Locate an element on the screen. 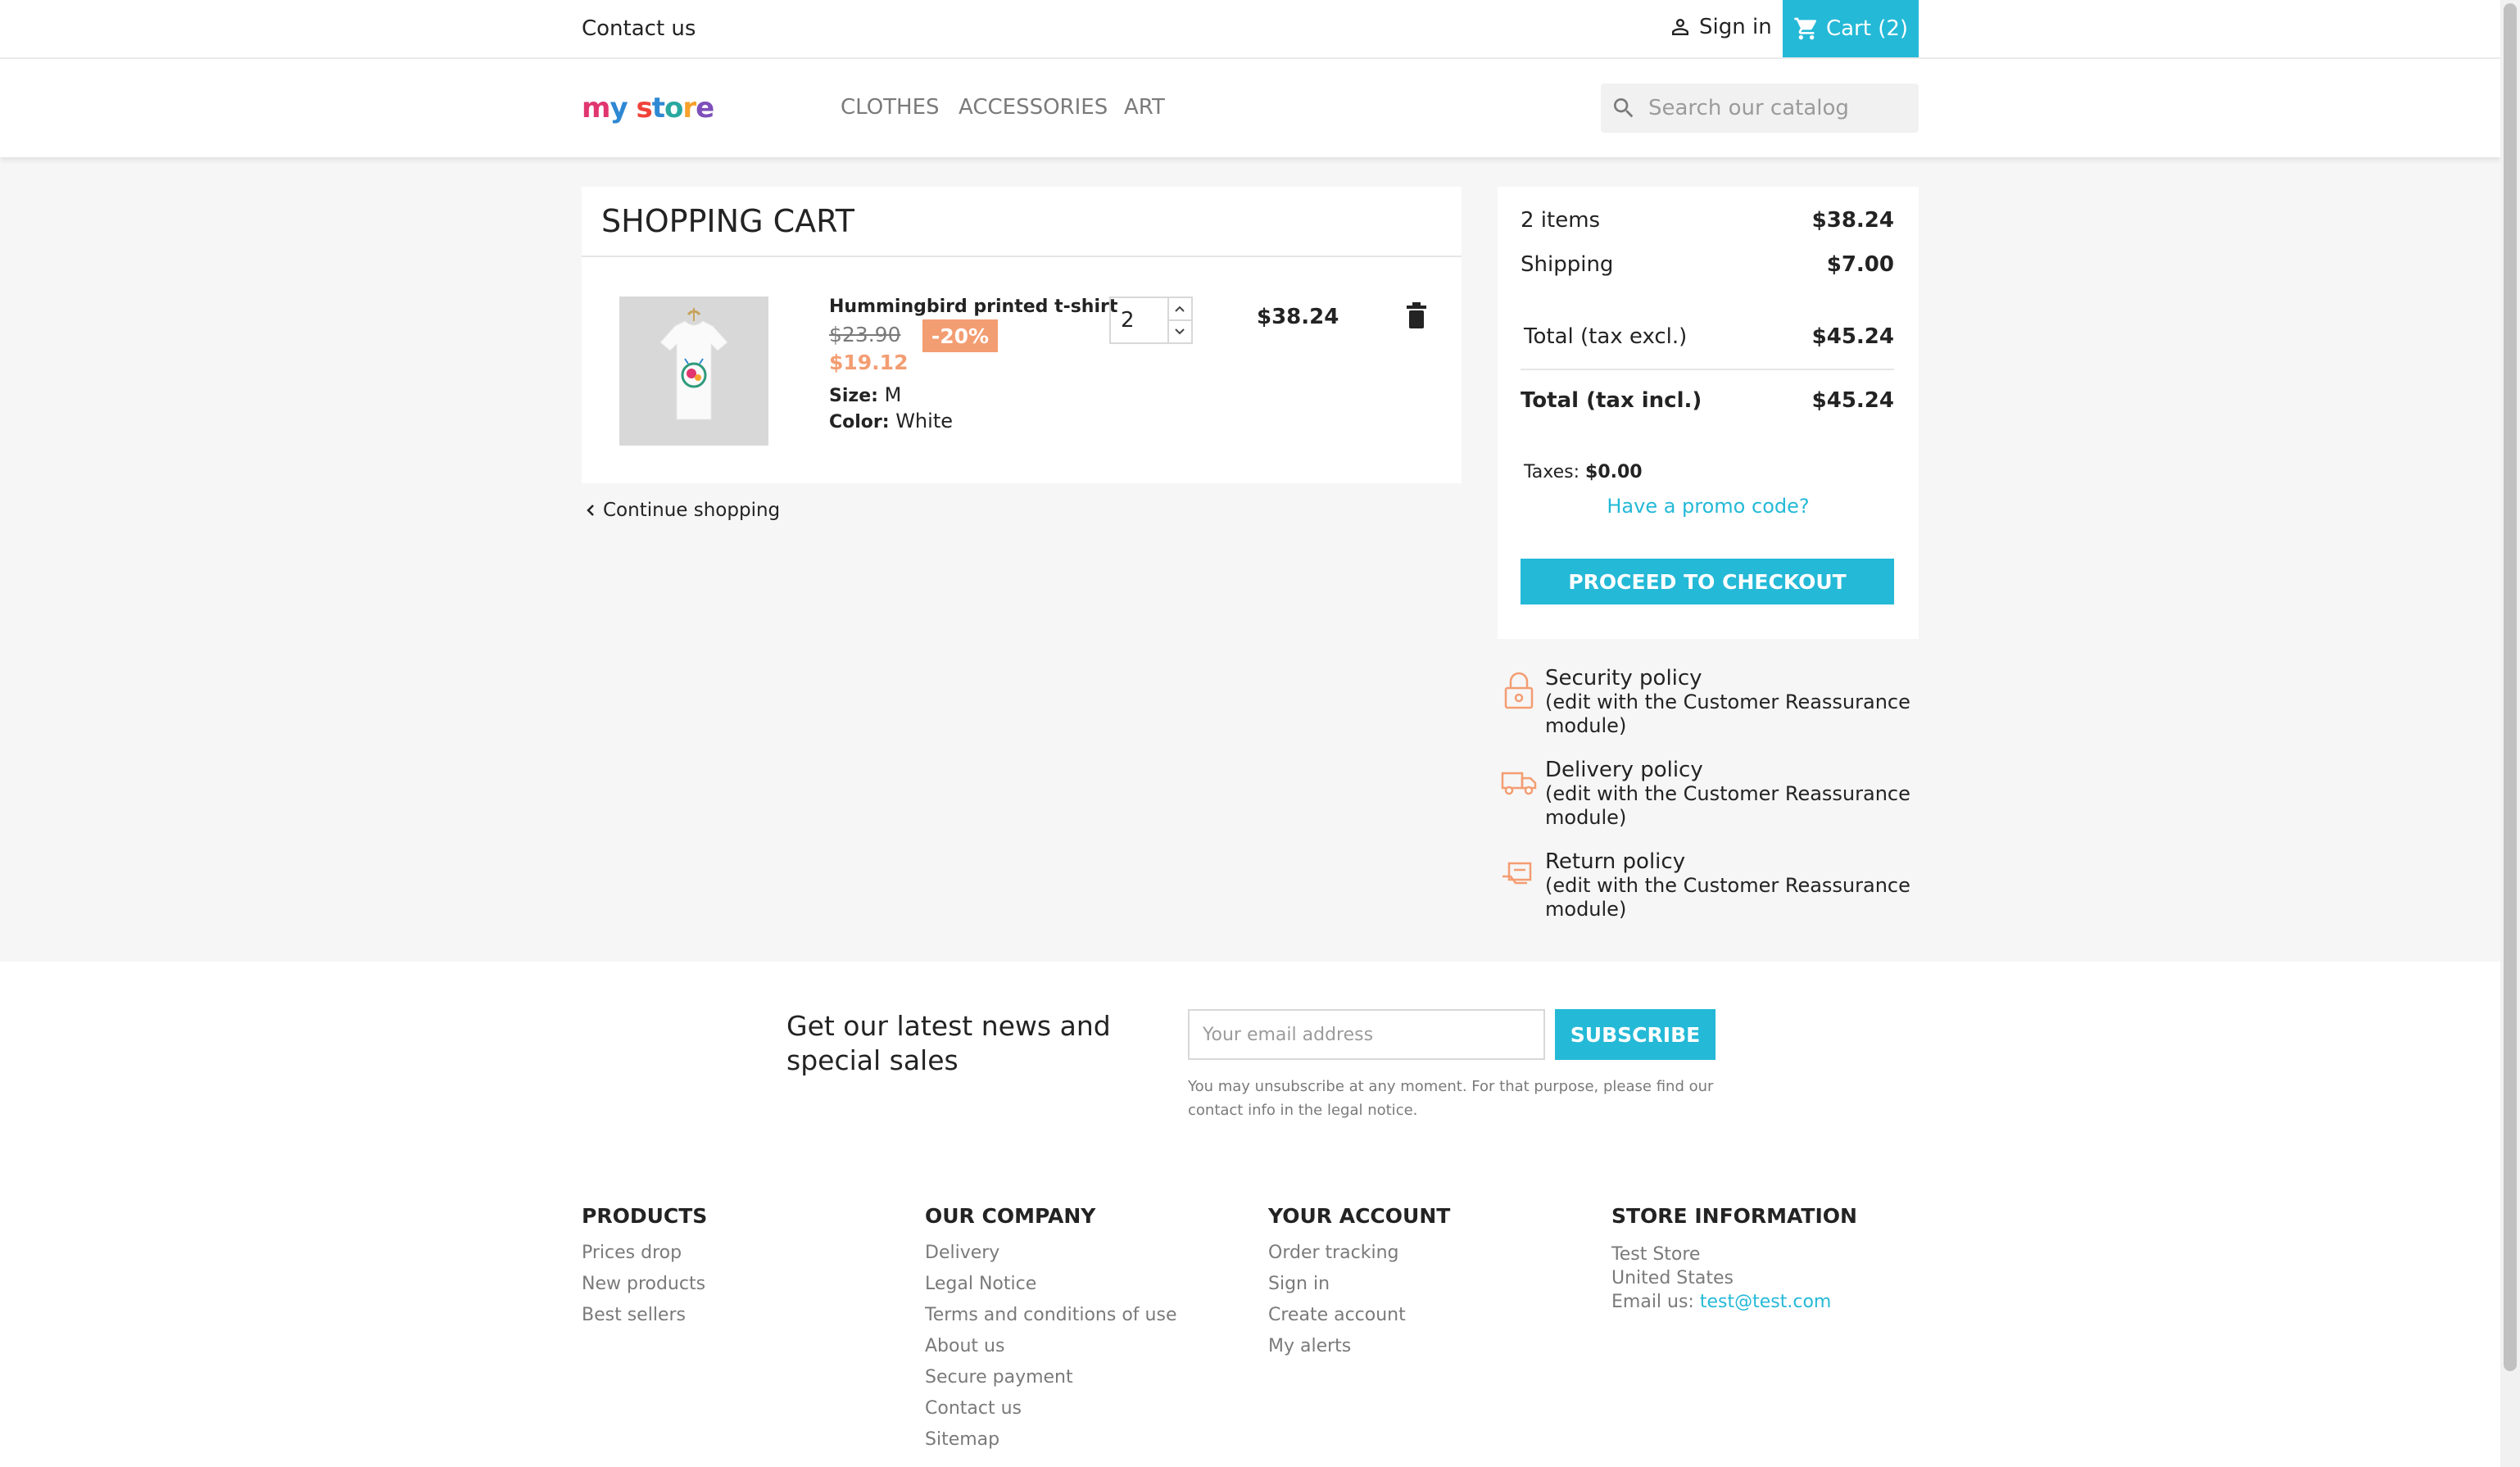 Image resolution: width=2520 pixels, height=1467 pixels. store-email-line: Email us: test@test.com is located at coordinates (1775, 1302).